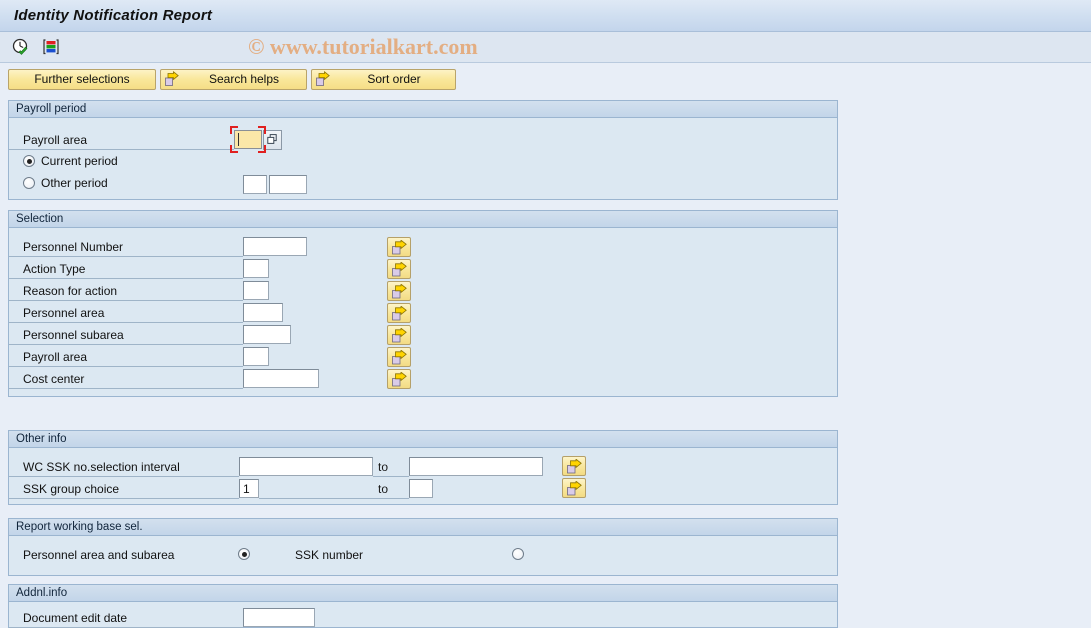 Image resolution: width=1091 pixels, height=628 pixels. I want to click on cost-center-multiple-selection-button, so click(399, 379).